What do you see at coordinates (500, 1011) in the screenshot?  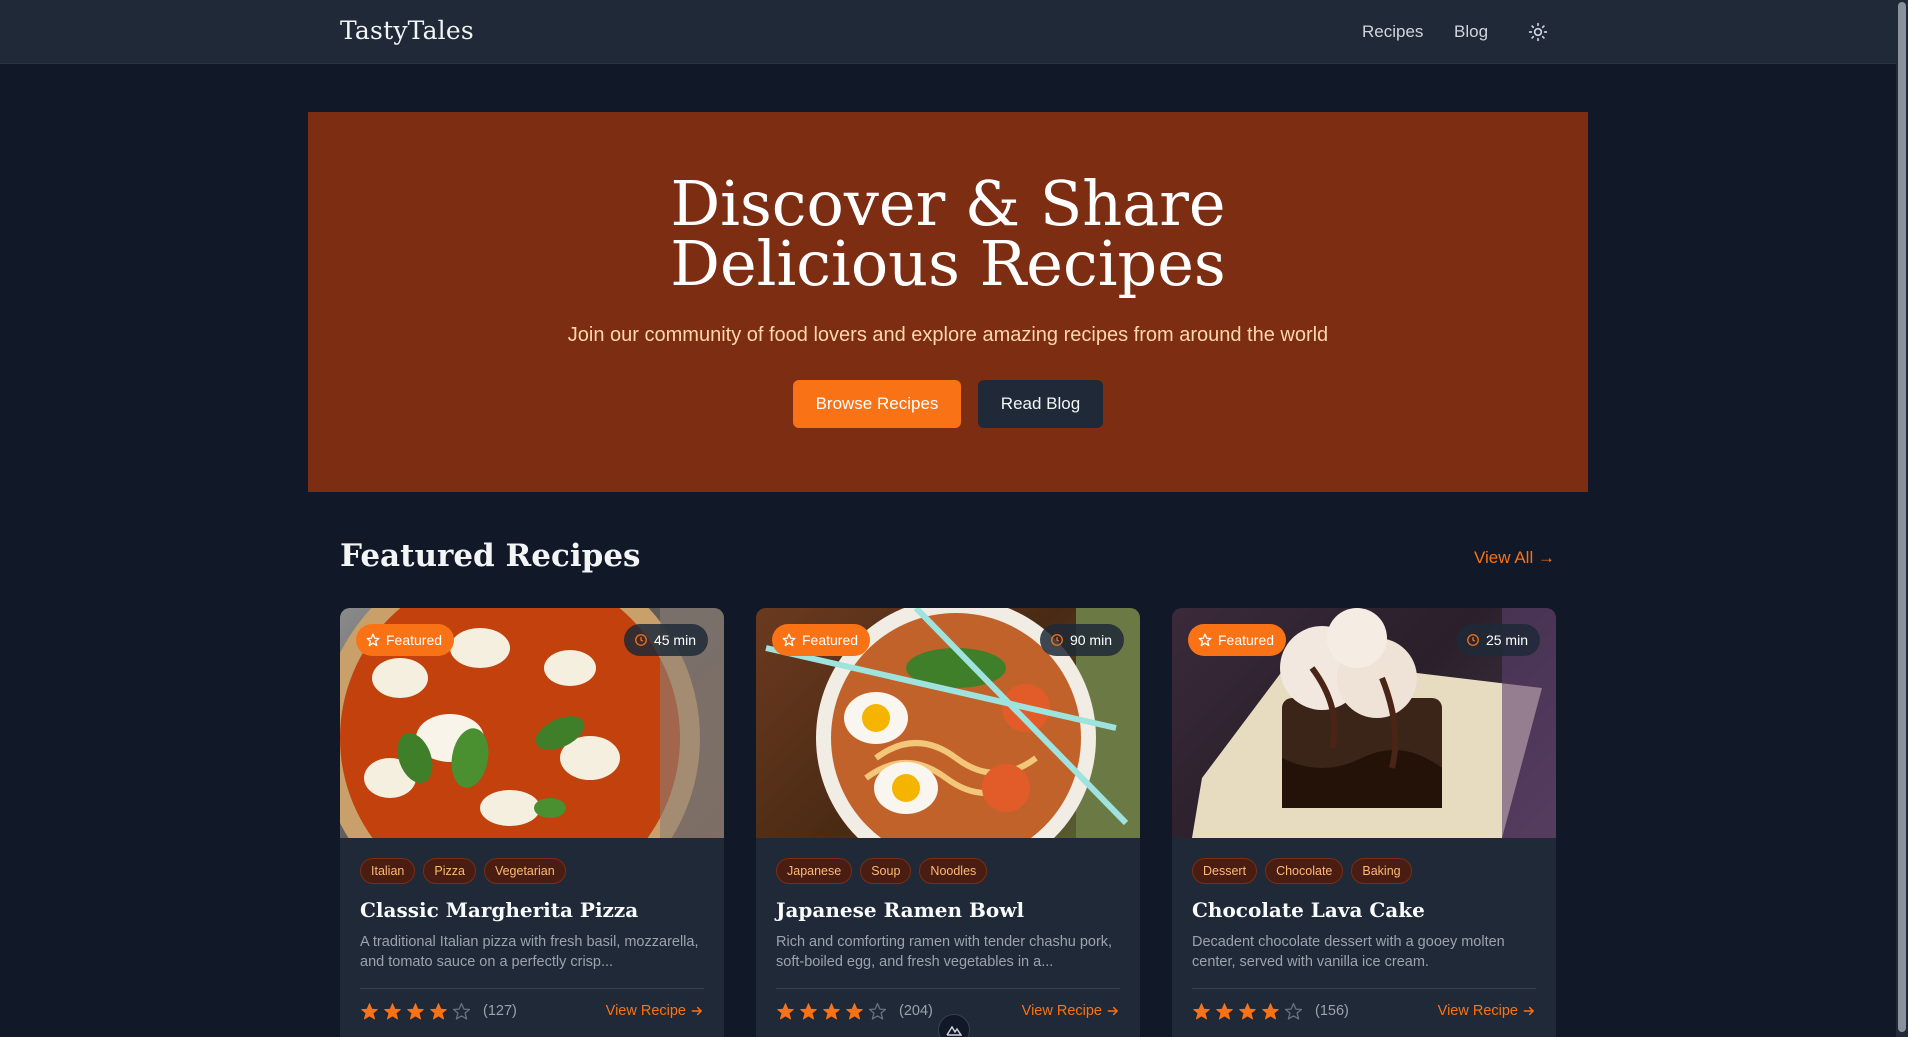 I see `rating-count: (127)` at bounding box center [500, 1011].